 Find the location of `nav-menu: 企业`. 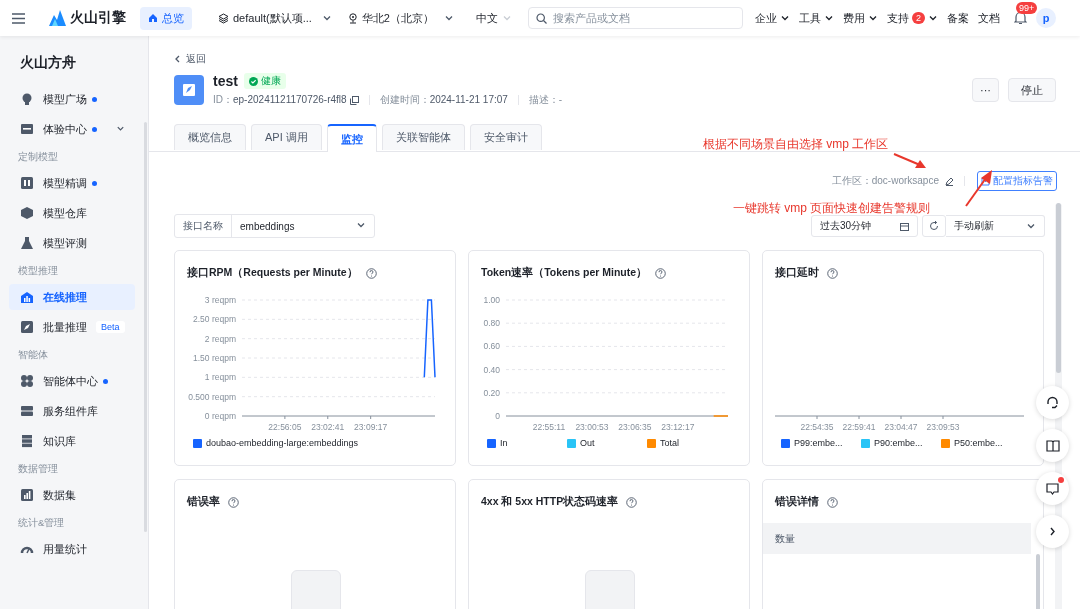

nav-menu: 企业 is located at coordinates (772, 18).